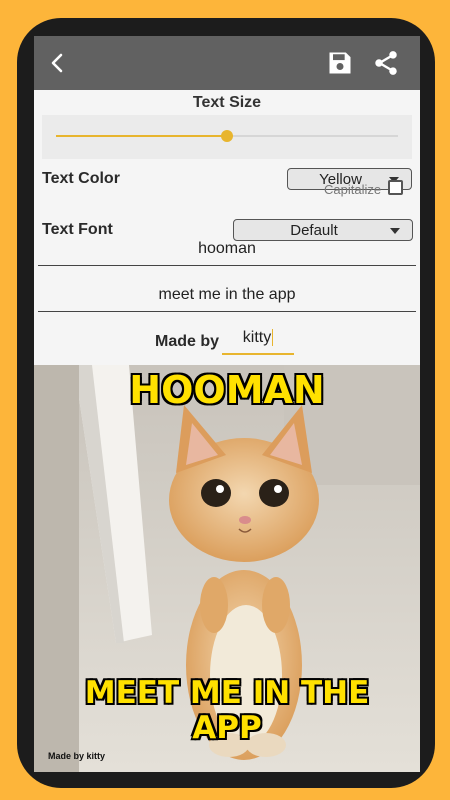 Image resolution: width=450 pixels, height=800 pixels. Describe the element at coordinates (227, 102) in the screenshot. I see `text-size-label: Text Size` at that location.